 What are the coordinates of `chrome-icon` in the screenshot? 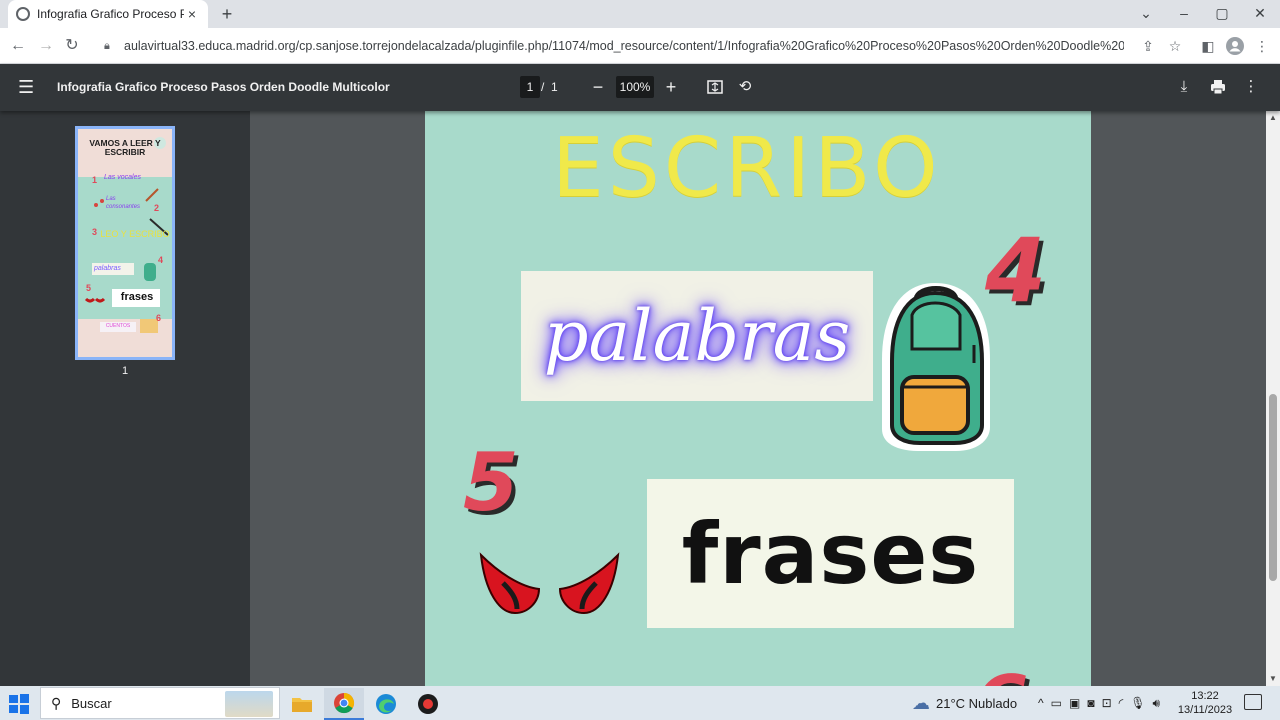 It's located at (344, 704).